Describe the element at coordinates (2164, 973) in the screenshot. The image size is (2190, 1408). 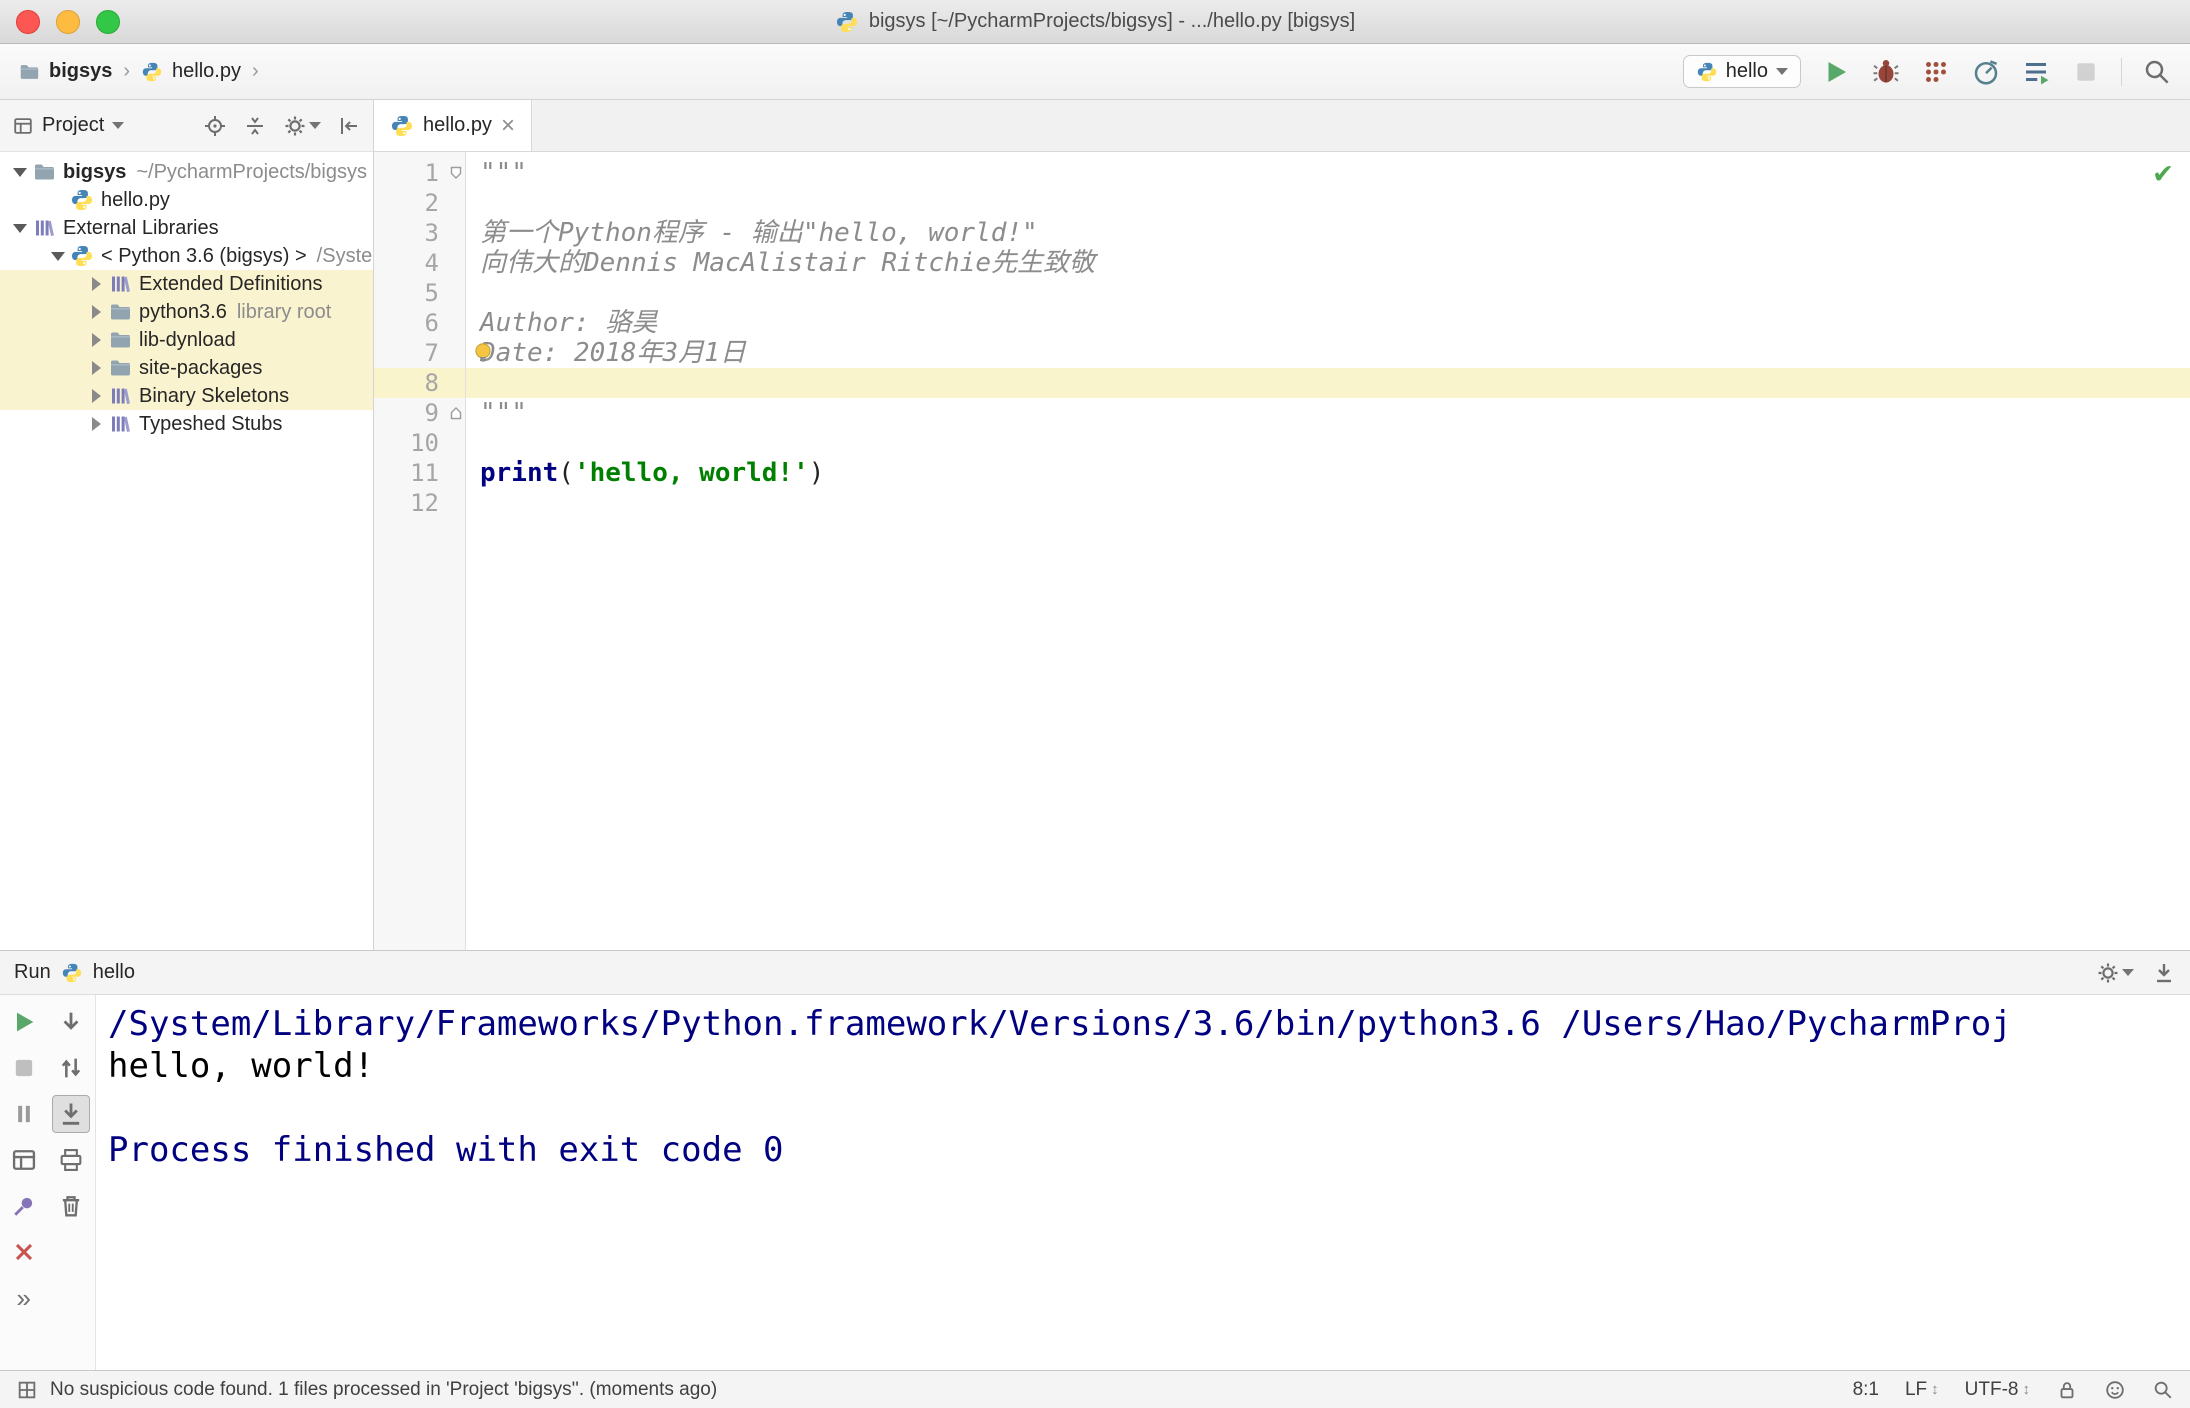
I see `dock-panel-button` at that location.